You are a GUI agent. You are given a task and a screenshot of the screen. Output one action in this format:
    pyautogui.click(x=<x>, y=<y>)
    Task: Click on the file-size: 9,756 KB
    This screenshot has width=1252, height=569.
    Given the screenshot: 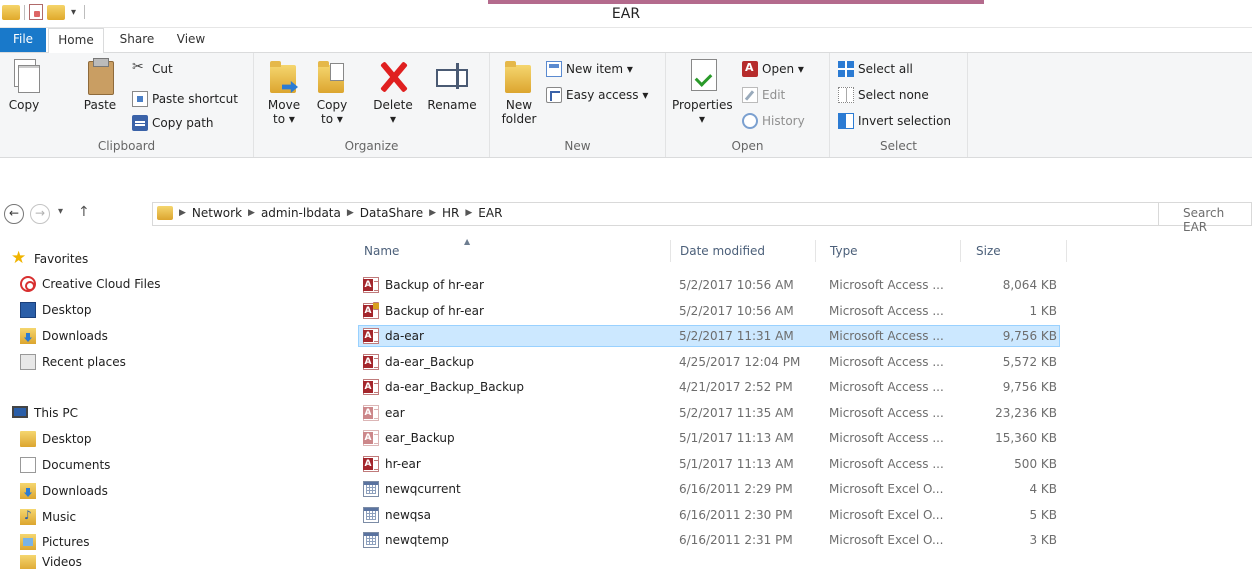 What is the action you would take?
    pyautogui.click(x=1029, y=336)
    